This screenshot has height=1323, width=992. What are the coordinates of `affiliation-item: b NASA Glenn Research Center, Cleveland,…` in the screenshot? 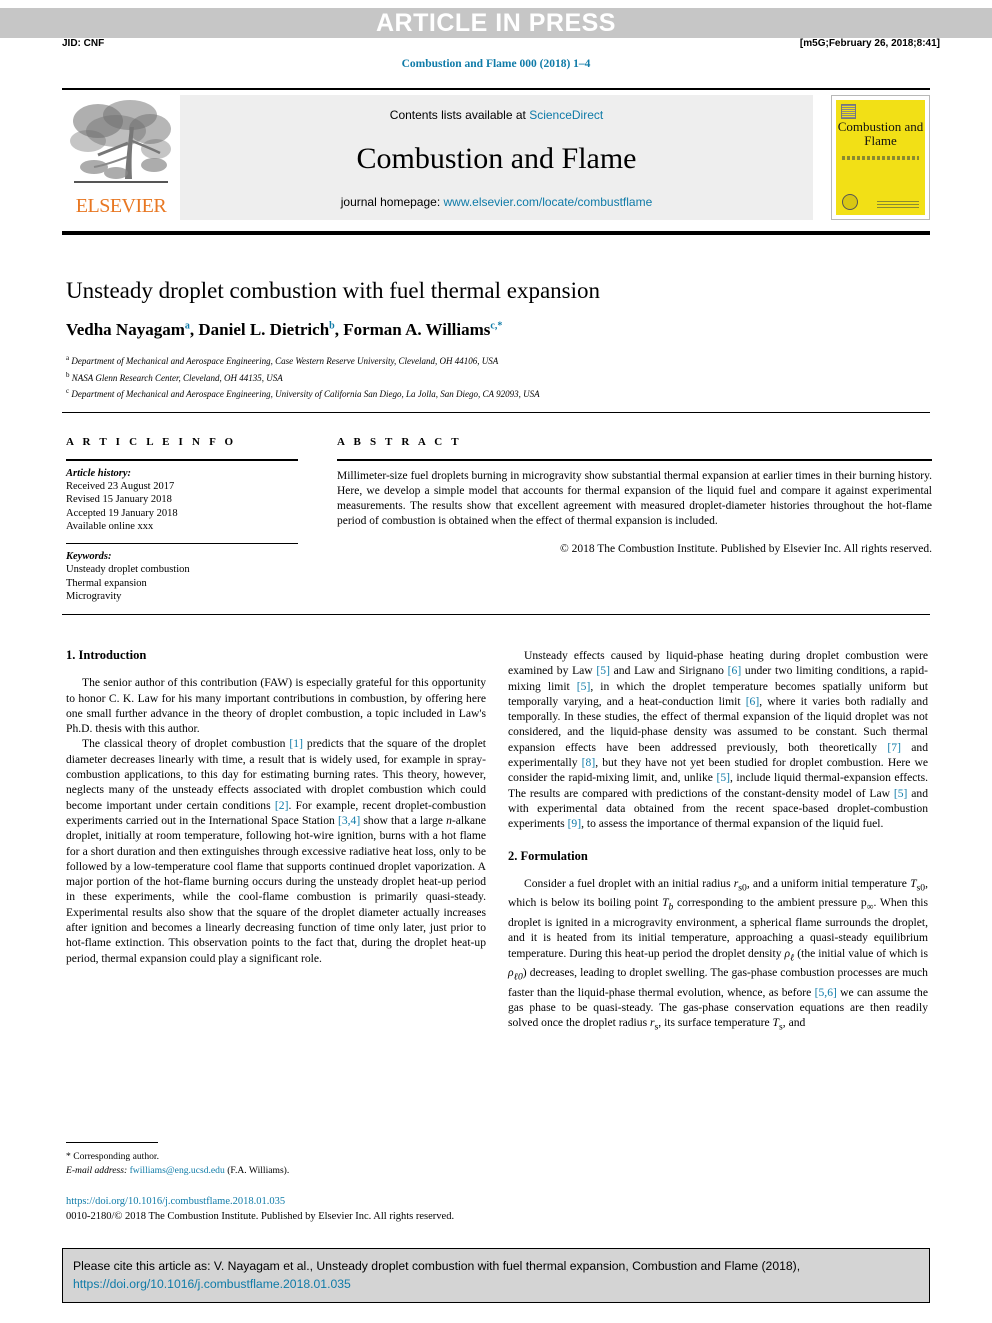 It's located at (174, 376).